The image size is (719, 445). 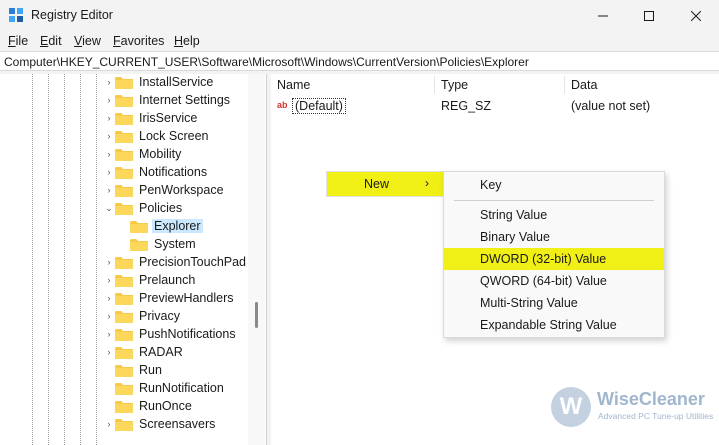 What do you see at coordinates (87, 41) in the screenshot?
I see `menu-view: View` at bounding box center [87, 41].